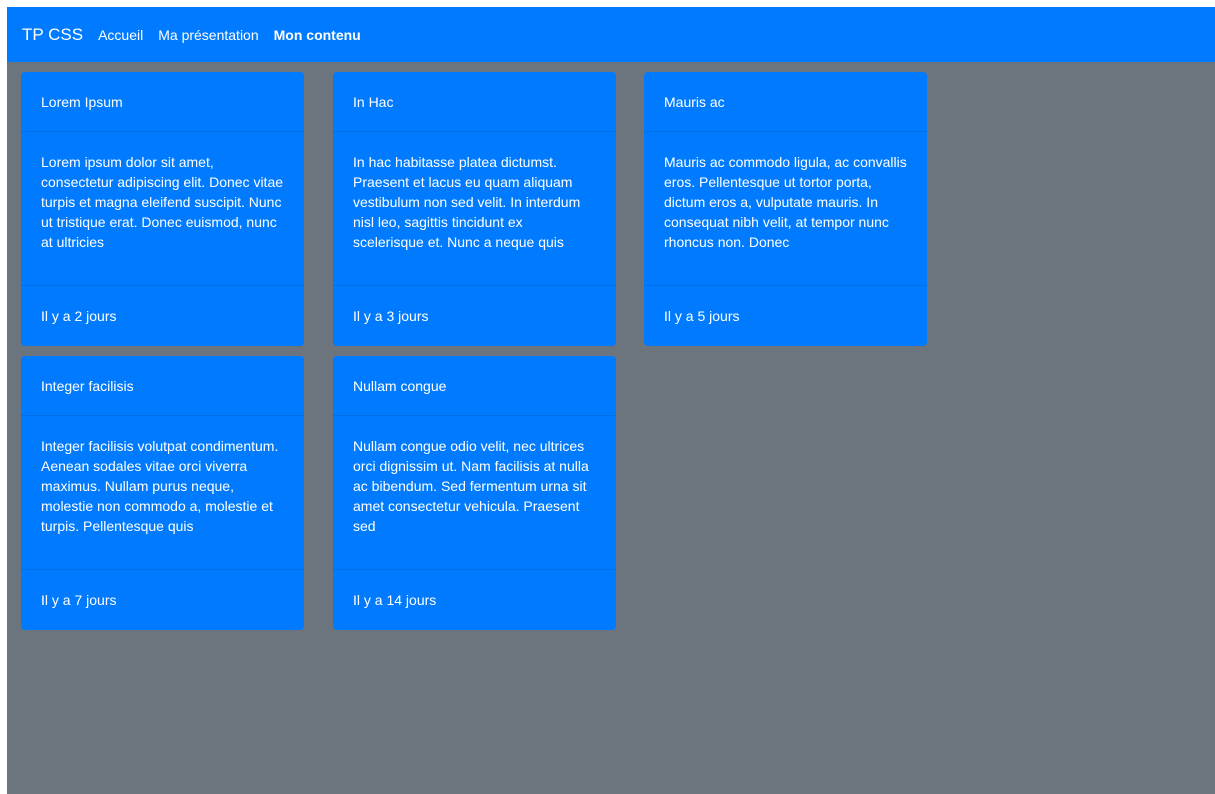 The width and height of the screenshot is (1215, 794). Describe the element at coordinates (52, 35) in the screenshot. I see `navbar-brand: TP CSS` at that location.